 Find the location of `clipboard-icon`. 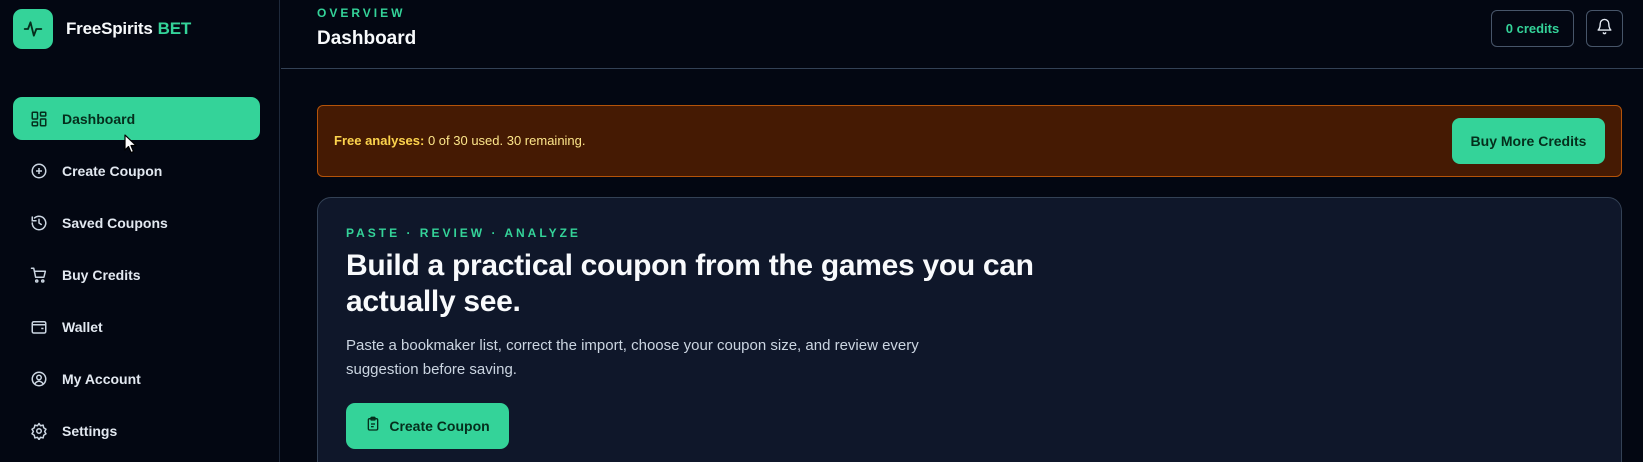

clipboard-icon is located at coordinates (373, 426).